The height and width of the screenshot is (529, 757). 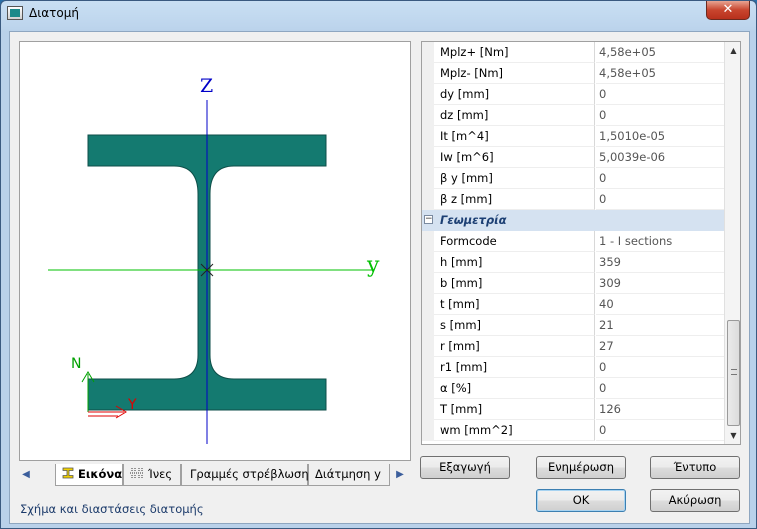 What do you see at coordinates (660, 346) in the screenshot?
I see `property-value: 27` at bounding box center [660, 346].